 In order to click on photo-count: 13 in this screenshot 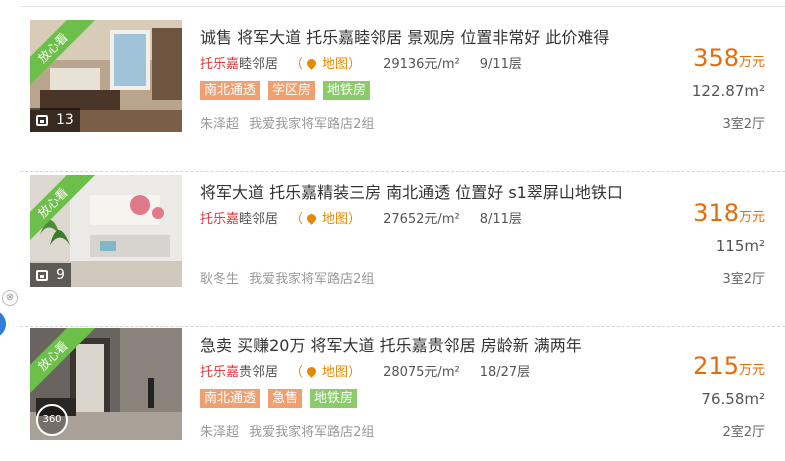, I will do `click(65, 120)`.